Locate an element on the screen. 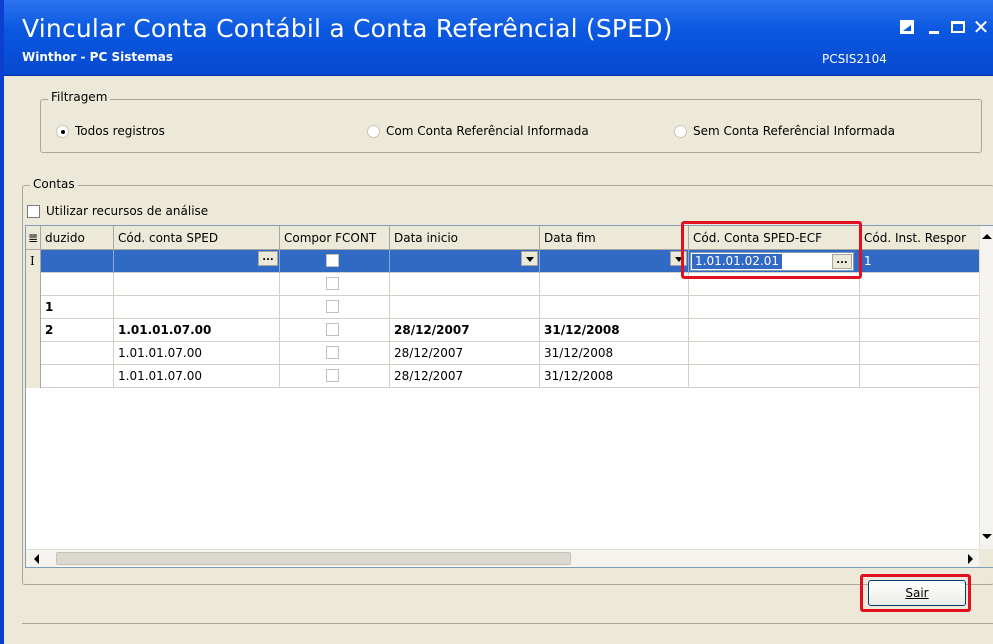  radio-selected-icon is located at coordinates (62, 131).